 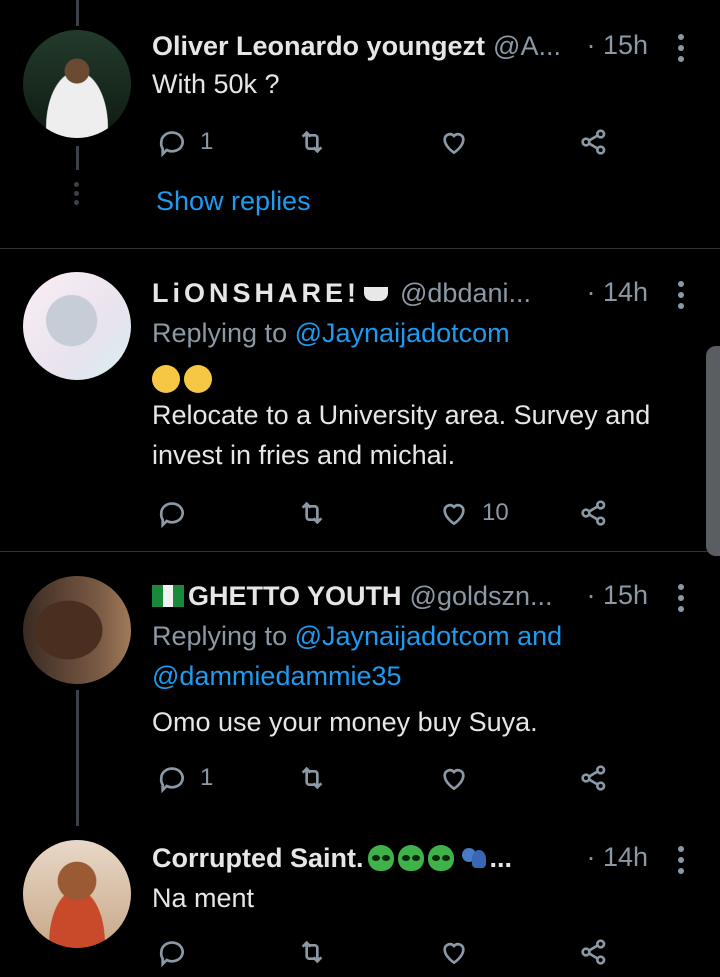 I want to click on nigeria-flag-emoji, so click(x=168, y=596).